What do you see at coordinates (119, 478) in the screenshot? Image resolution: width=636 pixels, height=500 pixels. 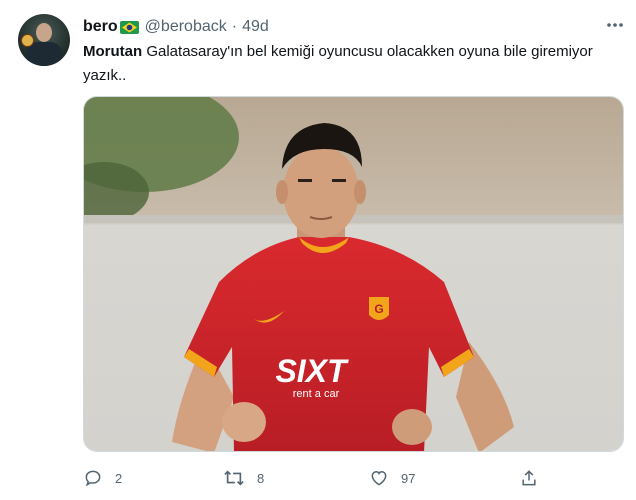 I see `reply-count: 2` at bounding box center [119, 478].